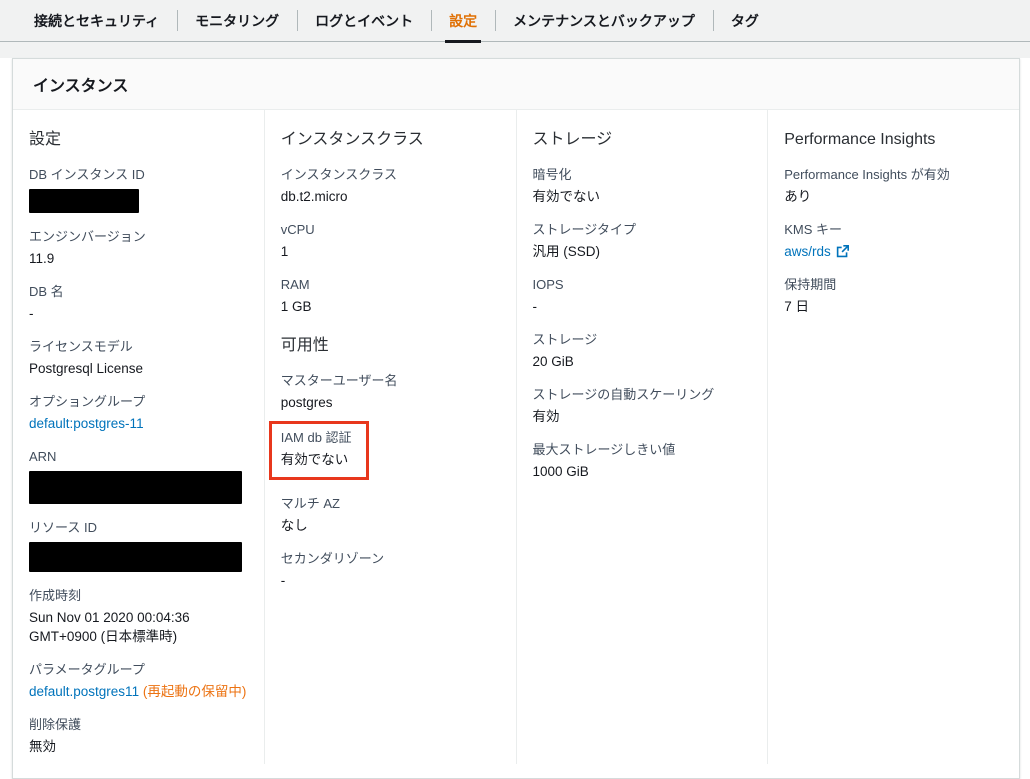 The height and width of the screenshot is (779, 1030). Describe the element at coordinates (294, 525) in the screenshot. I see `field-value-multi-az: なし` at that location.